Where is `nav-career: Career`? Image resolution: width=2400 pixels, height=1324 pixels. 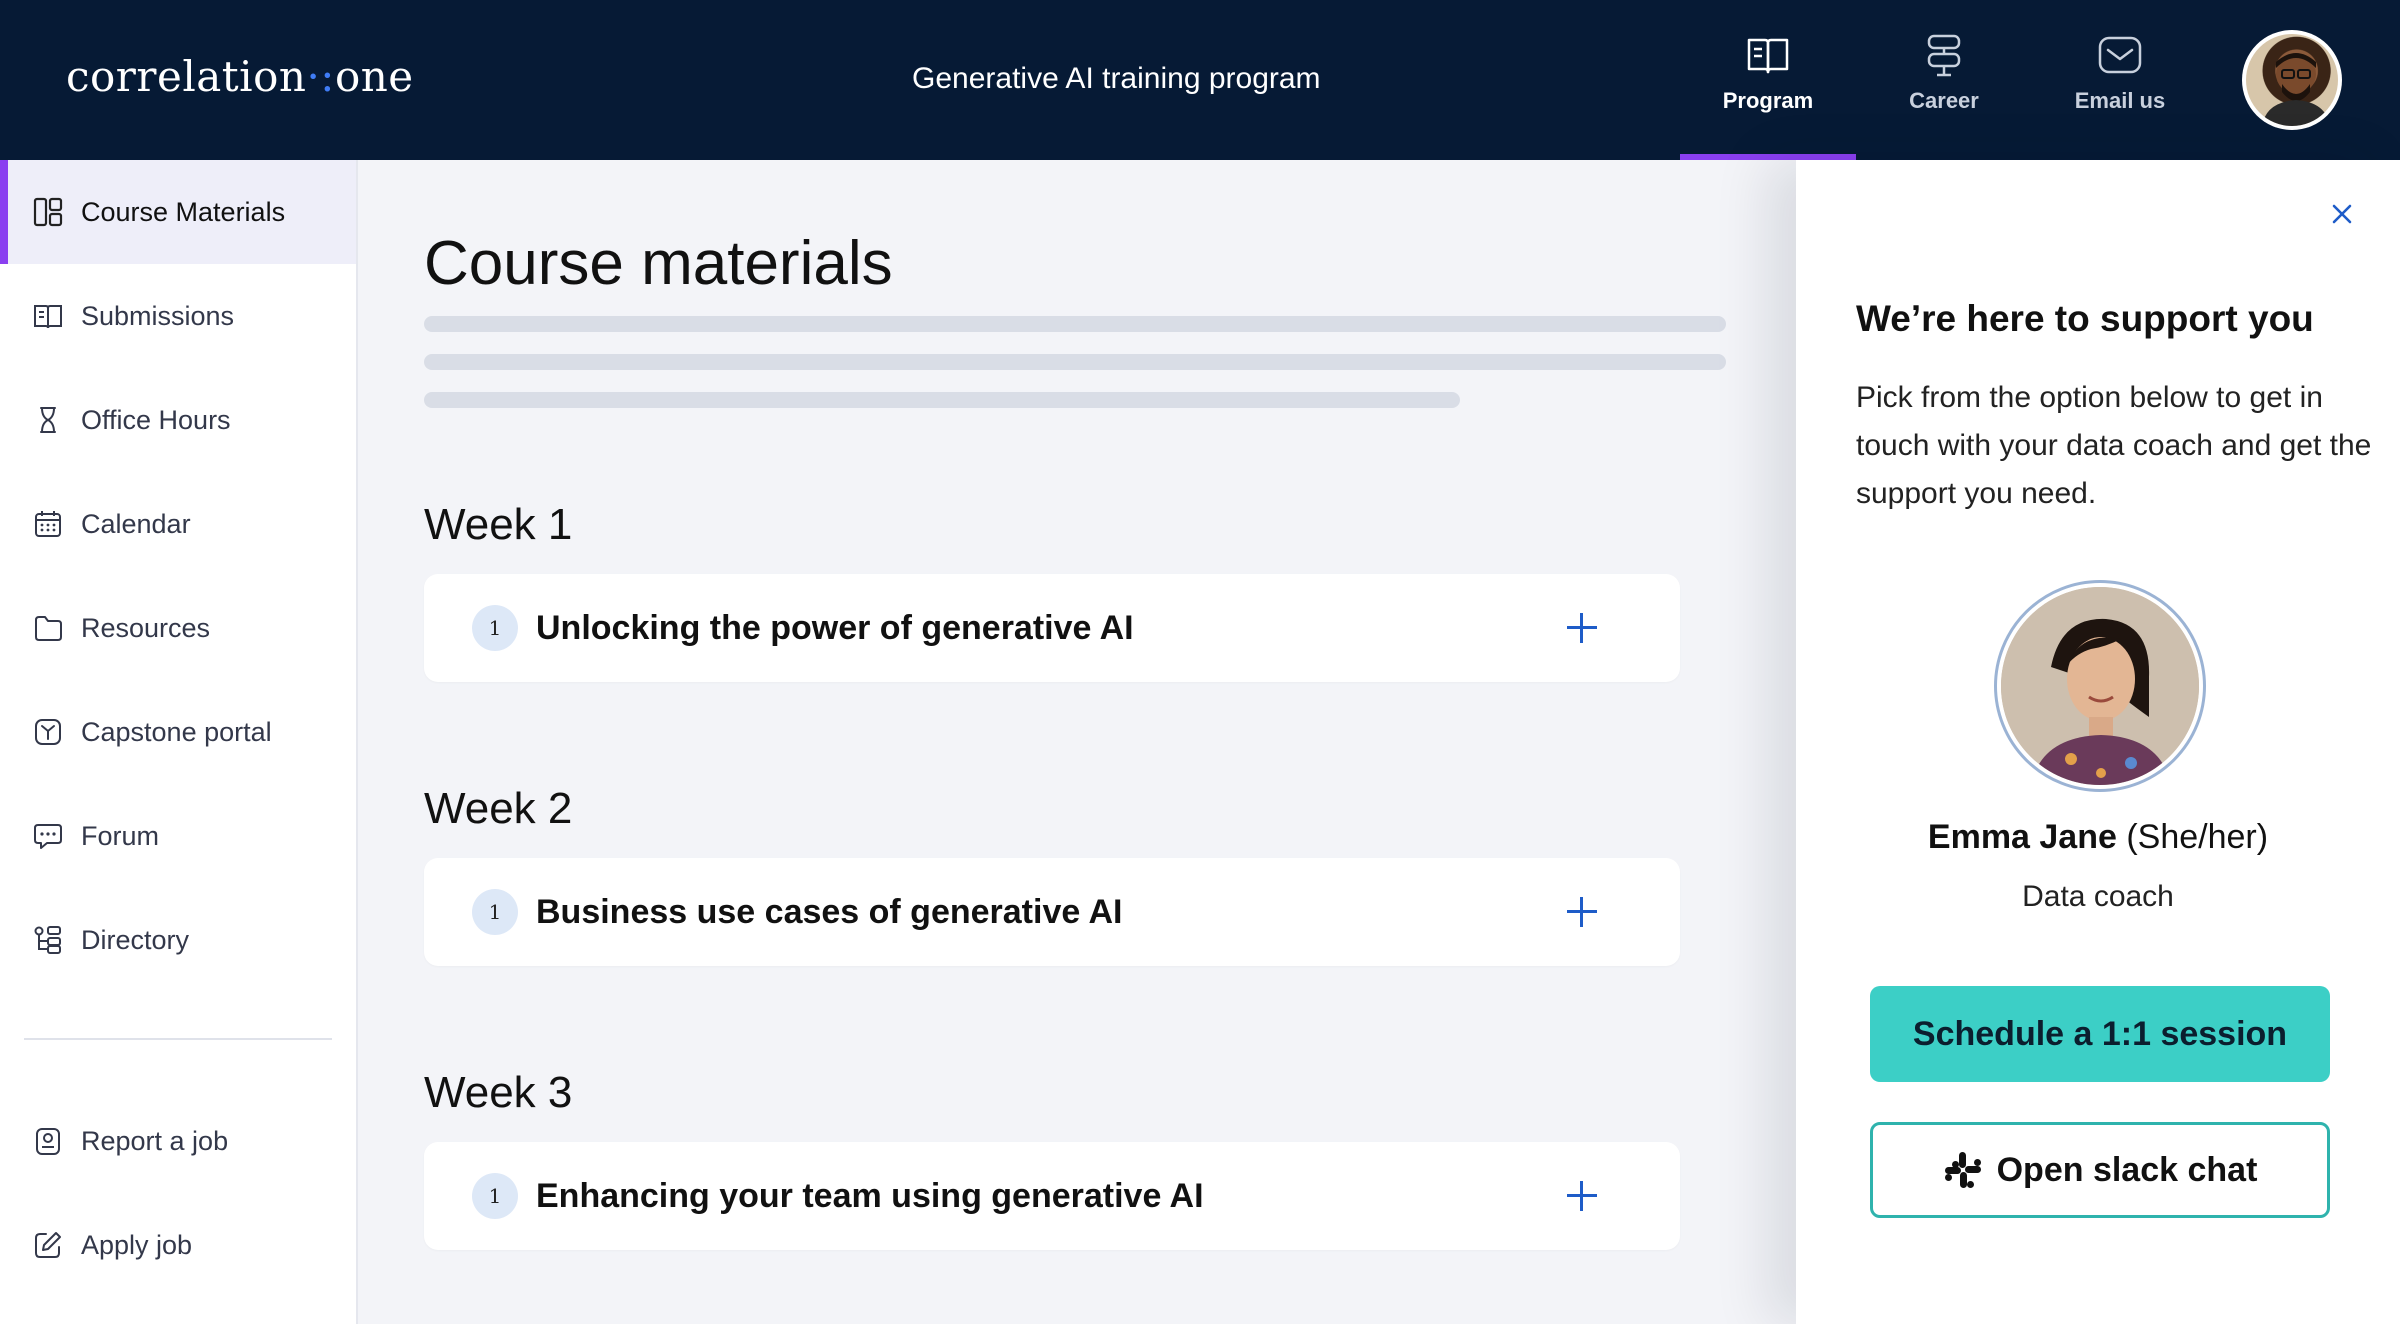
nav-career: Career is located at coordinates (1944, 94).